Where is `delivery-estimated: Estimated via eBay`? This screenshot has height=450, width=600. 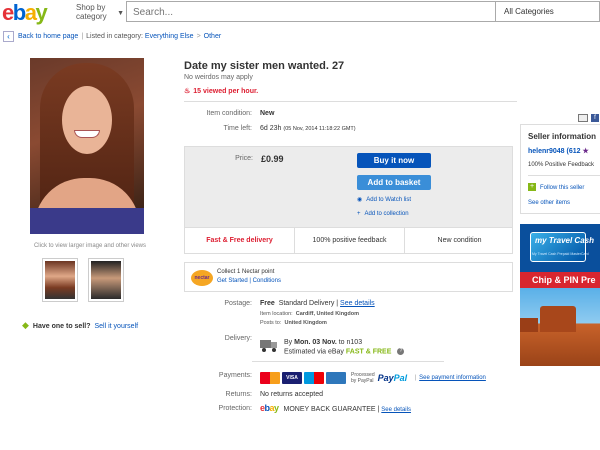
delivery-estimated: Estimated via eBay is located at coordinates (314, 352).